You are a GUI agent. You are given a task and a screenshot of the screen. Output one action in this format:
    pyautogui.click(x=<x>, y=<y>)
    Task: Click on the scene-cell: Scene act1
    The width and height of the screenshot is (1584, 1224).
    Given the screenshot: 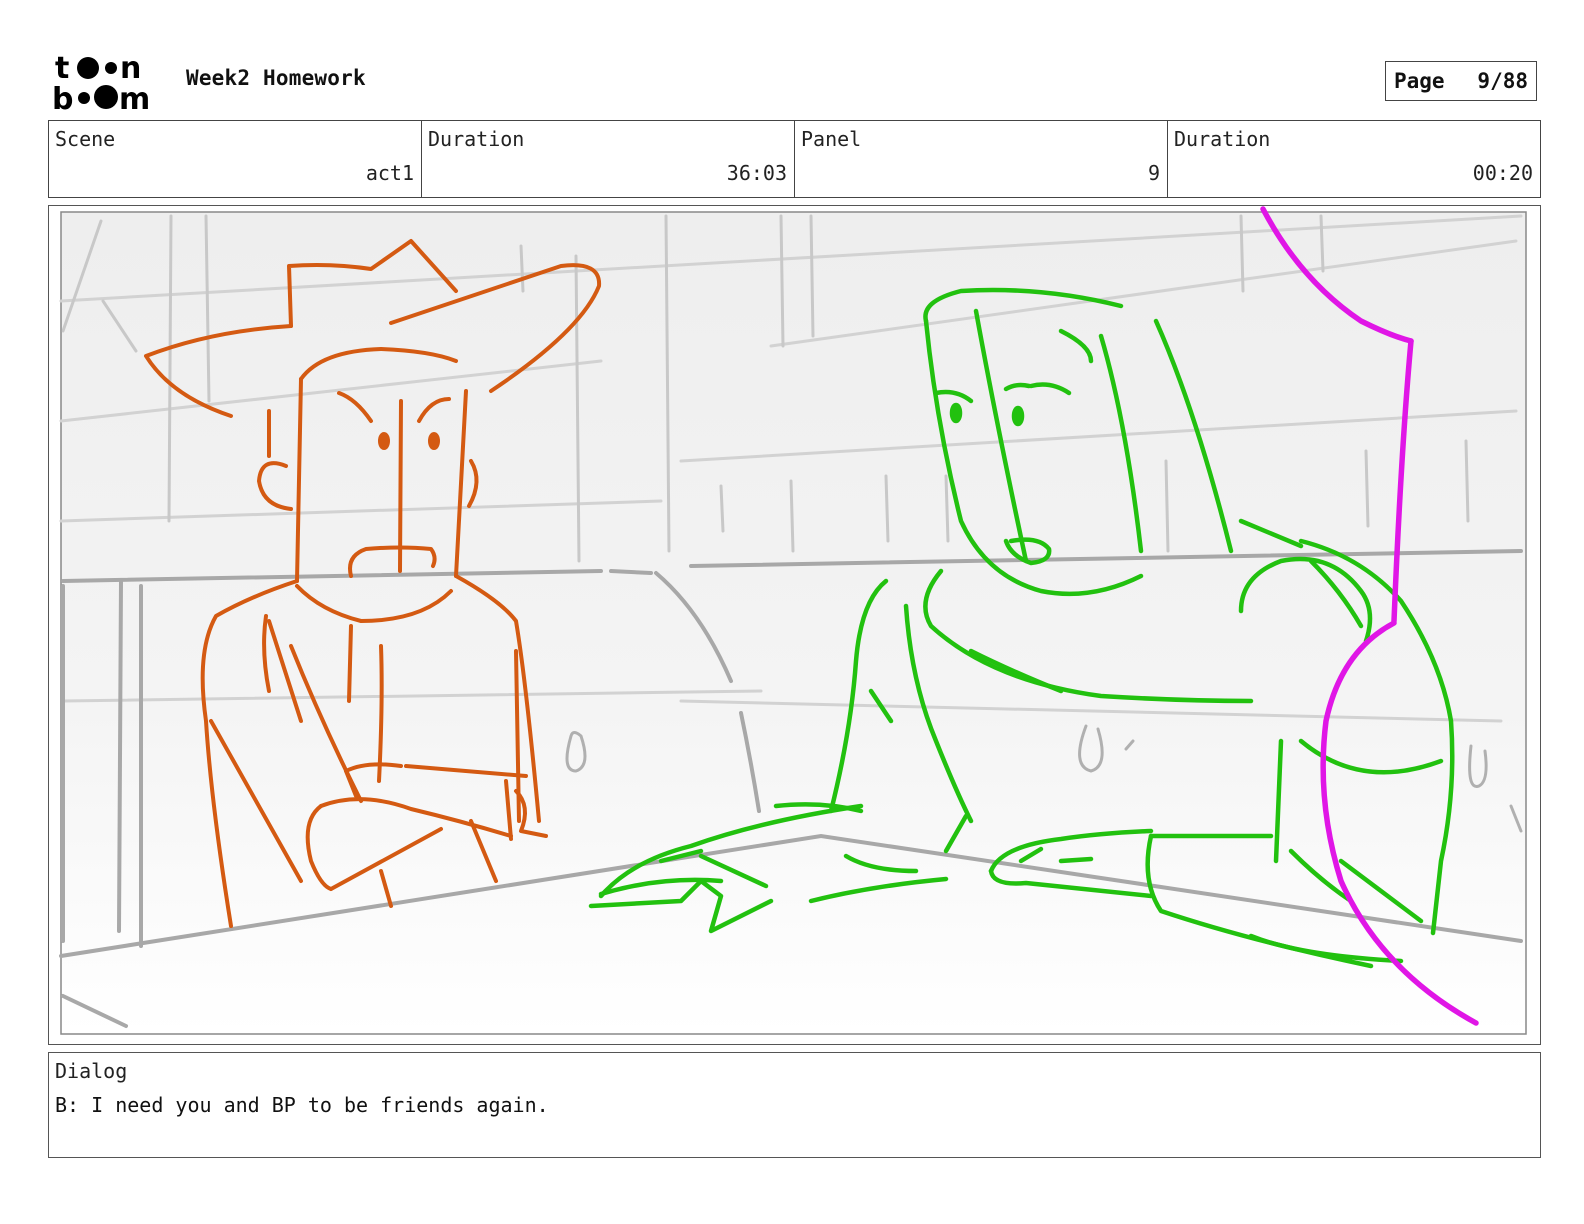 What is the action you would take?
    pyautogui.click(x=235, y=159)
    